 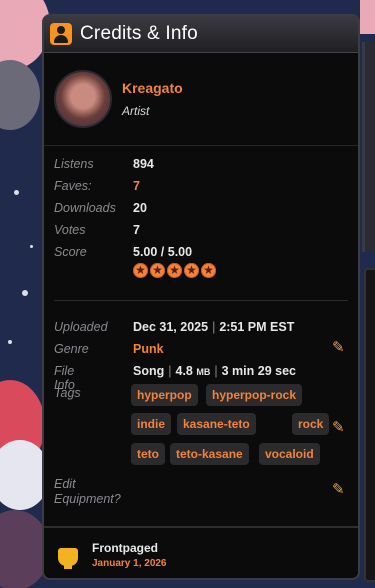 What do you see at coordinates (61, 34) in the screenshot?
I see `user-icon` at bounding box center [61, 34].